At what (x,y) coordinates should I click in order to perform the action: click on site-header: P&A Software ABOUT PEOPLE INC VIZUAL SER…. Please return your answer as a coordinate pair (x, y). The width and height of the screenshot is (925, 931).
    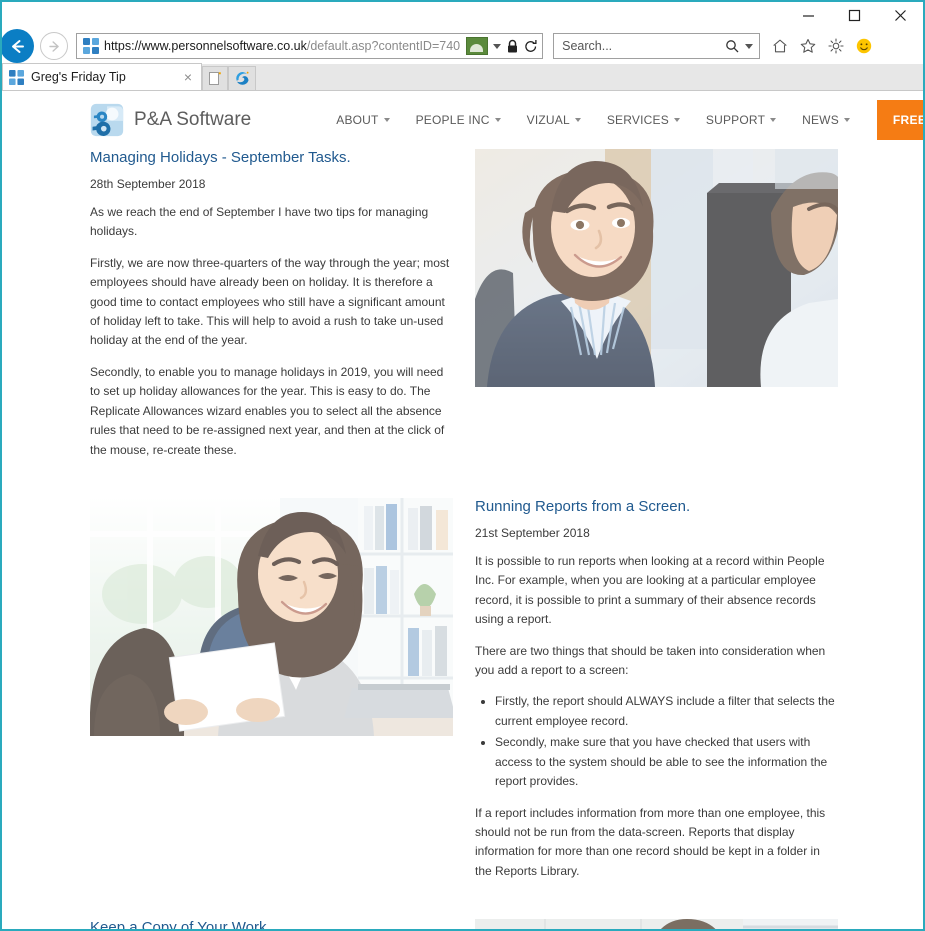
    Looking at the image, I should click on (462, 120).